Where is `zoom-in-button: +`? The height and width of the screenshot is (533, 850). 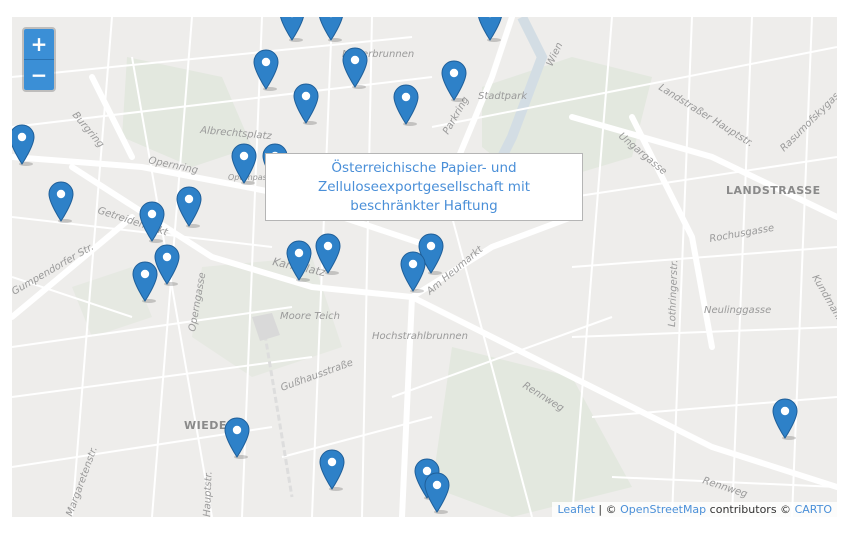
zoom-in-button: + is located at coordinates (39, 44).